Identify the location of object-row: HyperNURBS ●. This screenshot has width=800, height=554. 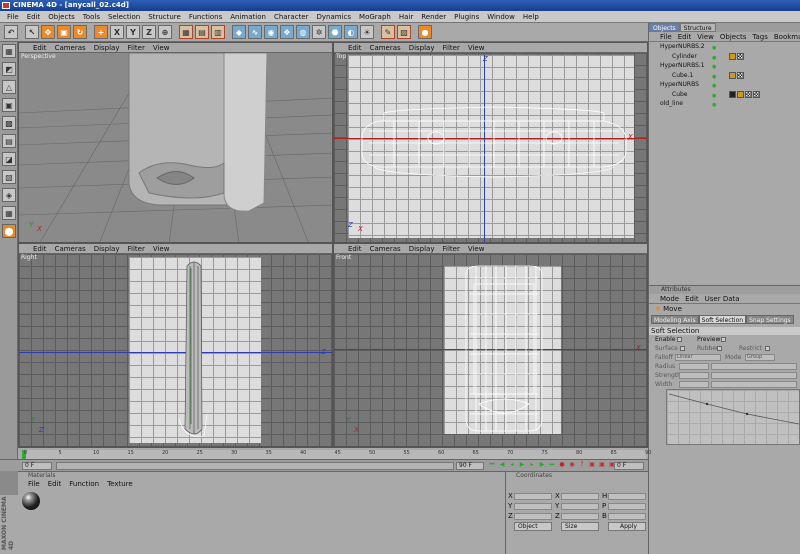
(724, 85).